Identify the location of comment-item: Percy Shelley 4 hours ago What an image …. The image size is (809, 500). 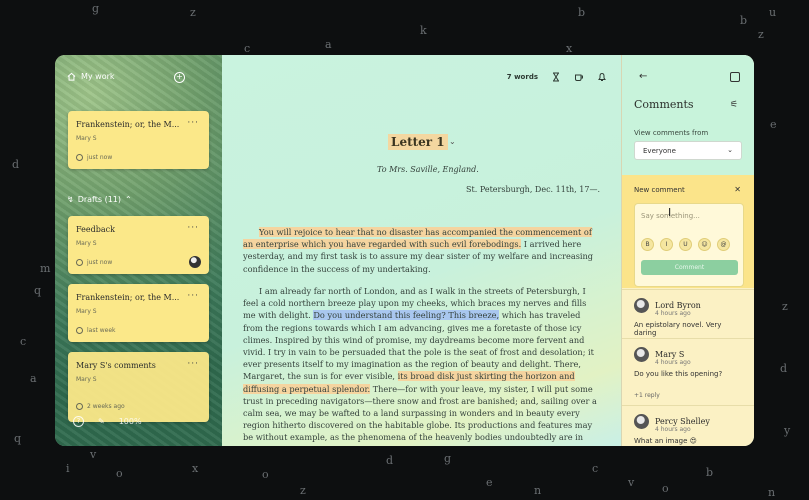
(688, 425).